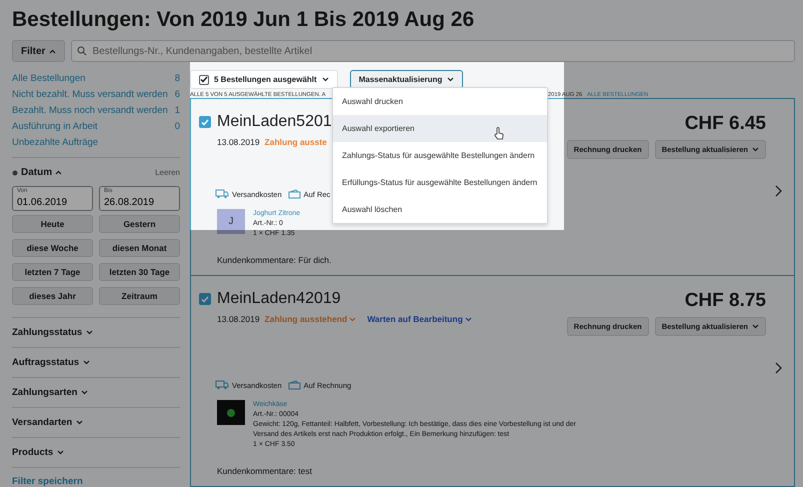  What do you see at coordinates (139, 223) in the screenshot?
I see `date-preset-button: Gestern` at bounding box center [139, 223].